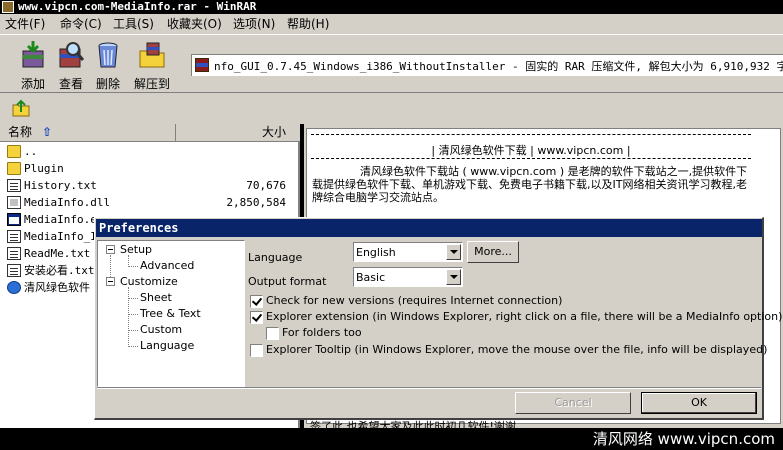 This screenshot has width=783, height=450. I want to click on file-row: History.txt 70,676, so click(148, 185).